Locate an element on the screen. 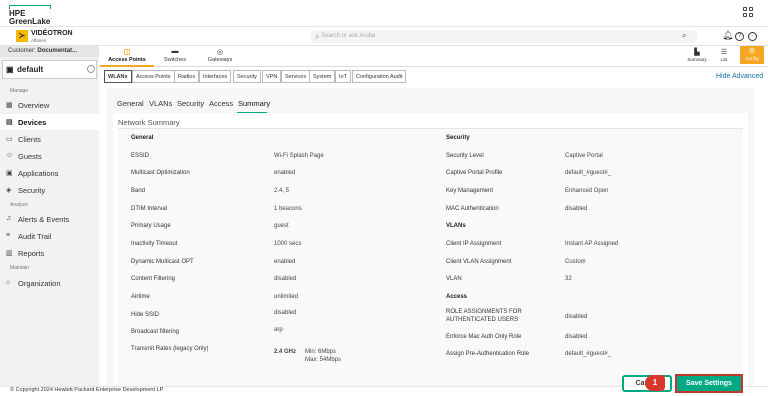 This screenshot has width=768, height=396. row-label: Security Level is located at coordinates (465, 156).